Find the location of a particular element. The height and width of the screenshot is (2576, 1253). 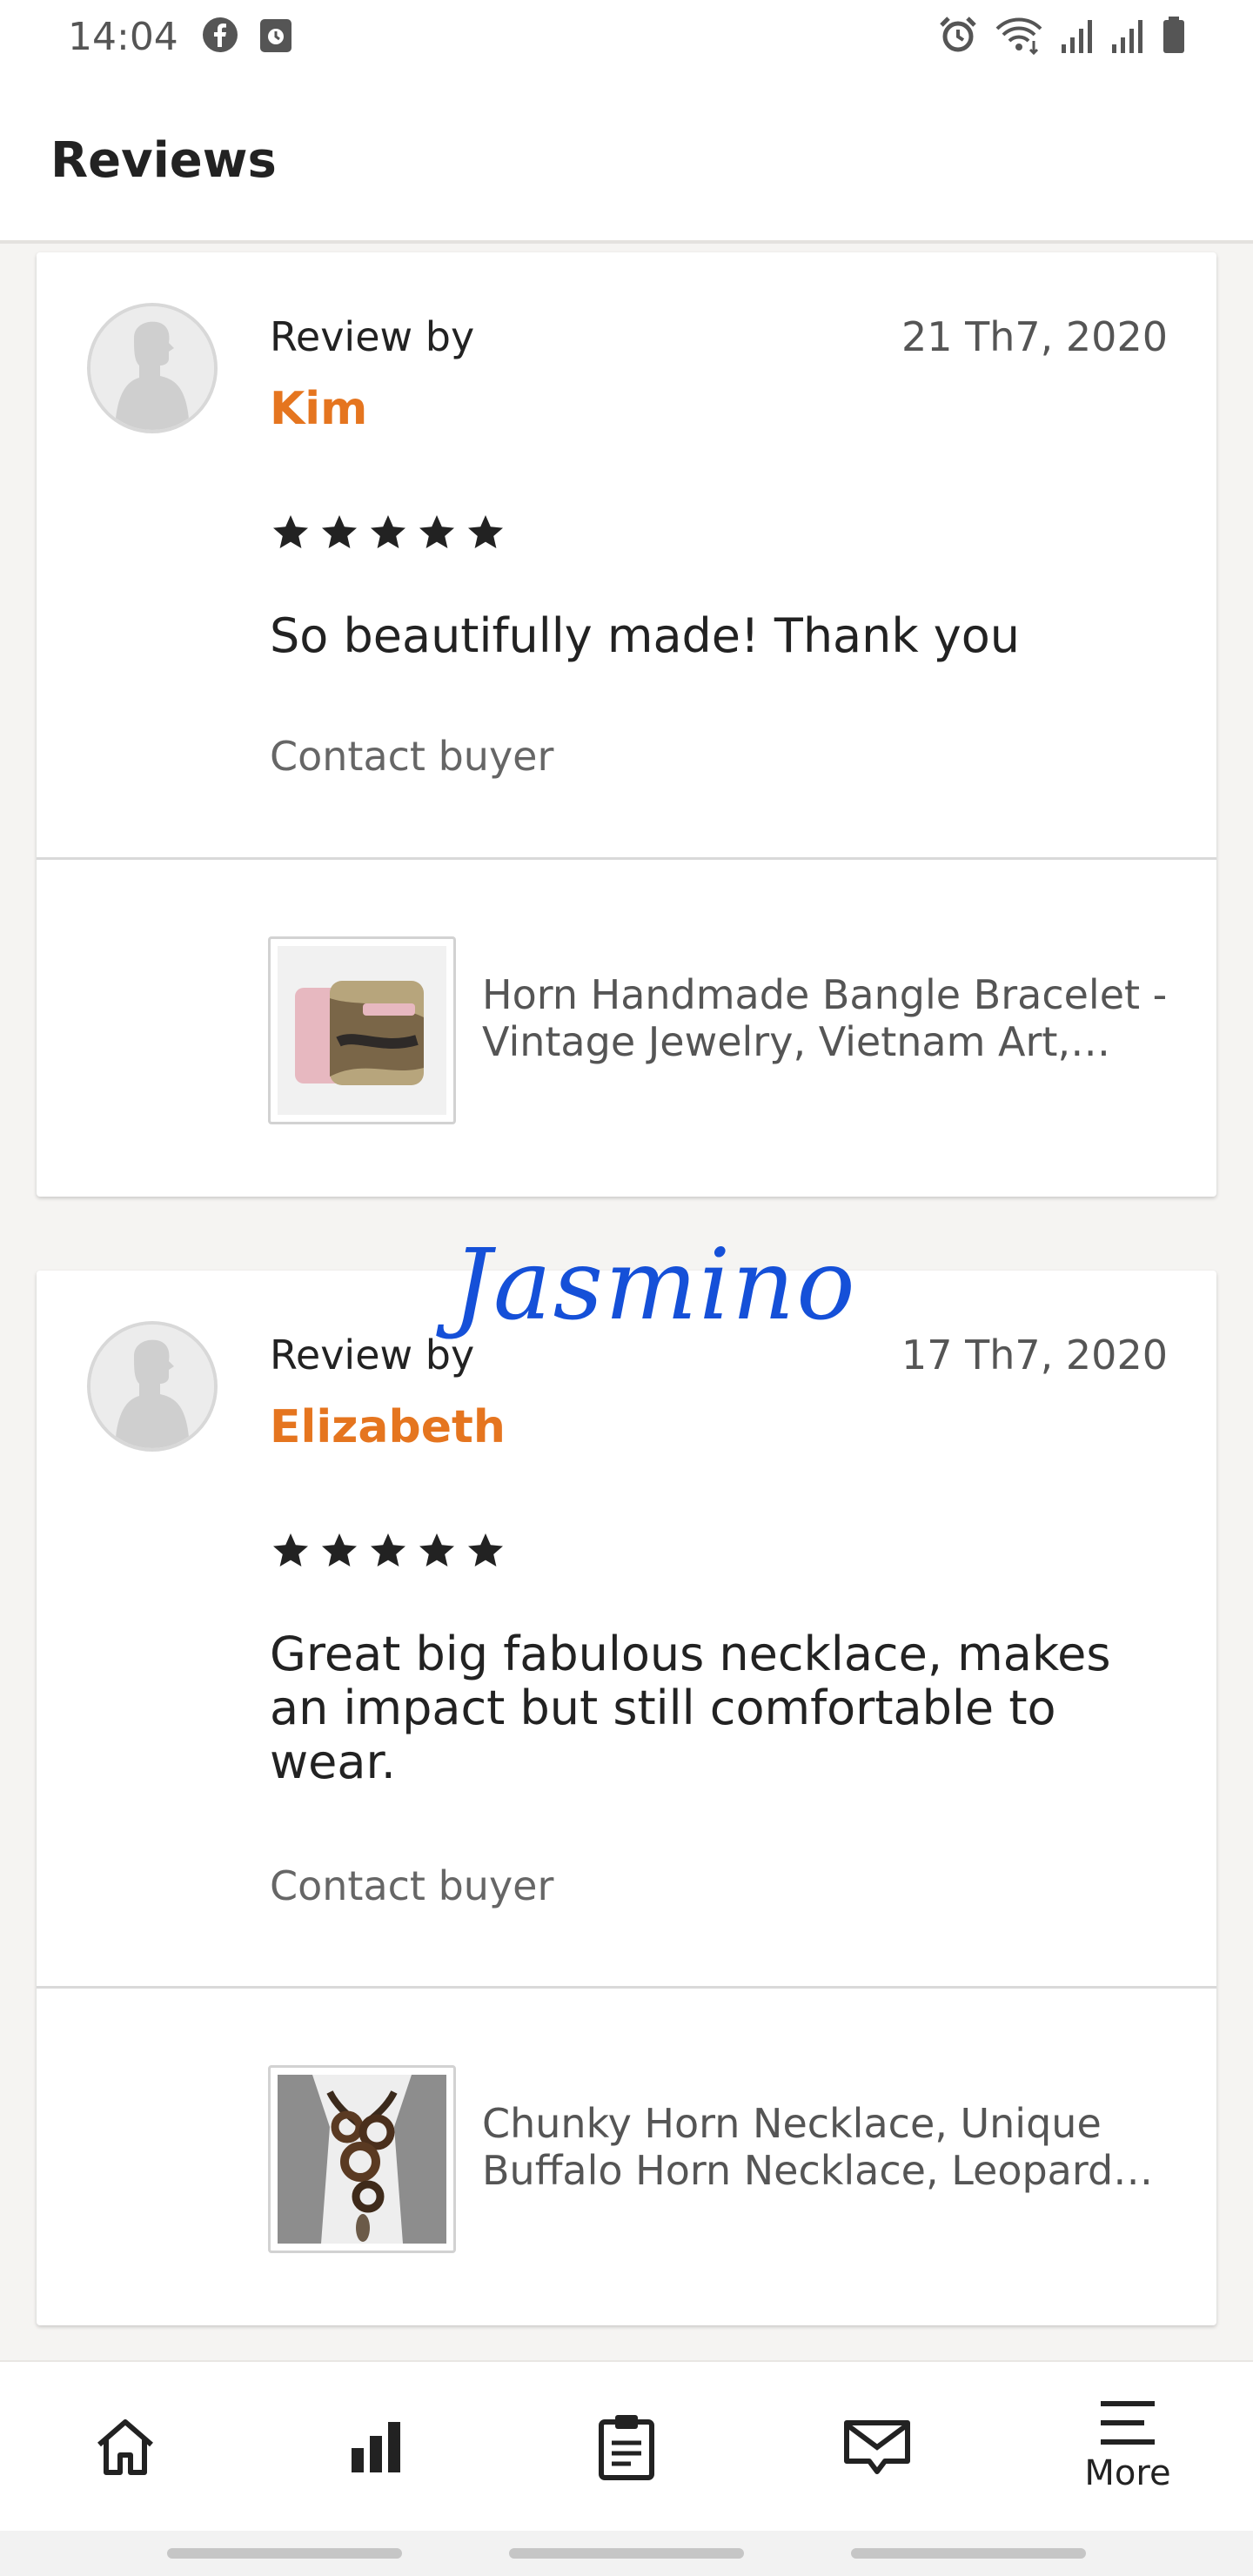

status-icons-left is located at coordinates (247, 37).